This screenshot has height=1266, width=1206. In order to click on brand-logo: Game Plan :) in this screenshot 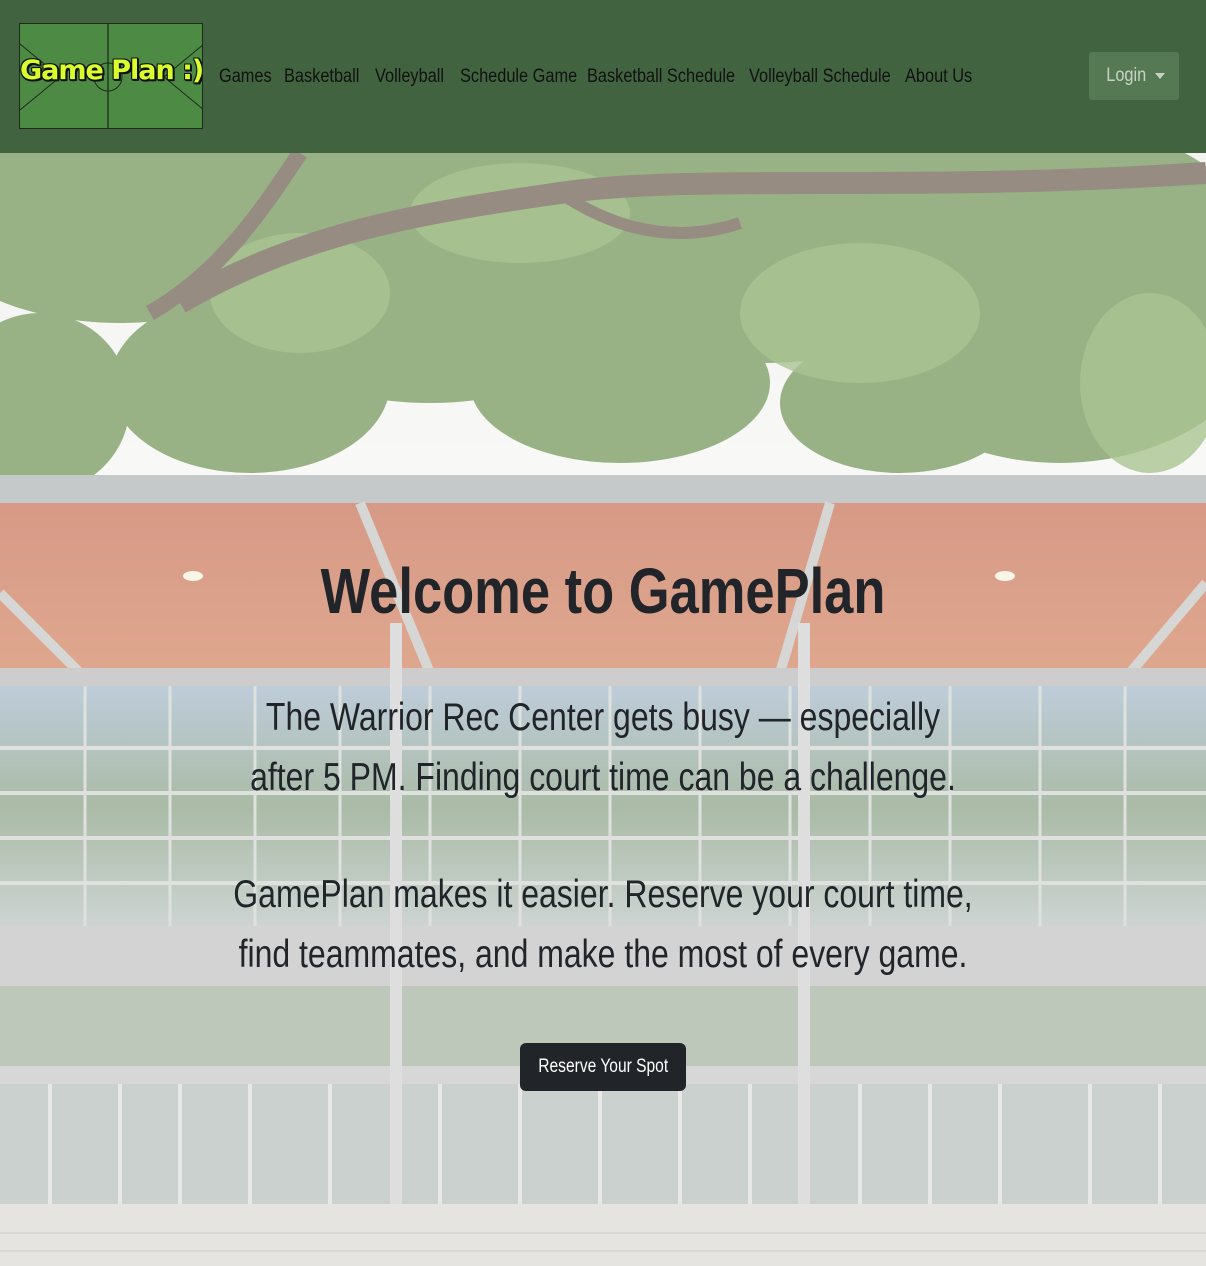, I will do `click(111, 76)`.